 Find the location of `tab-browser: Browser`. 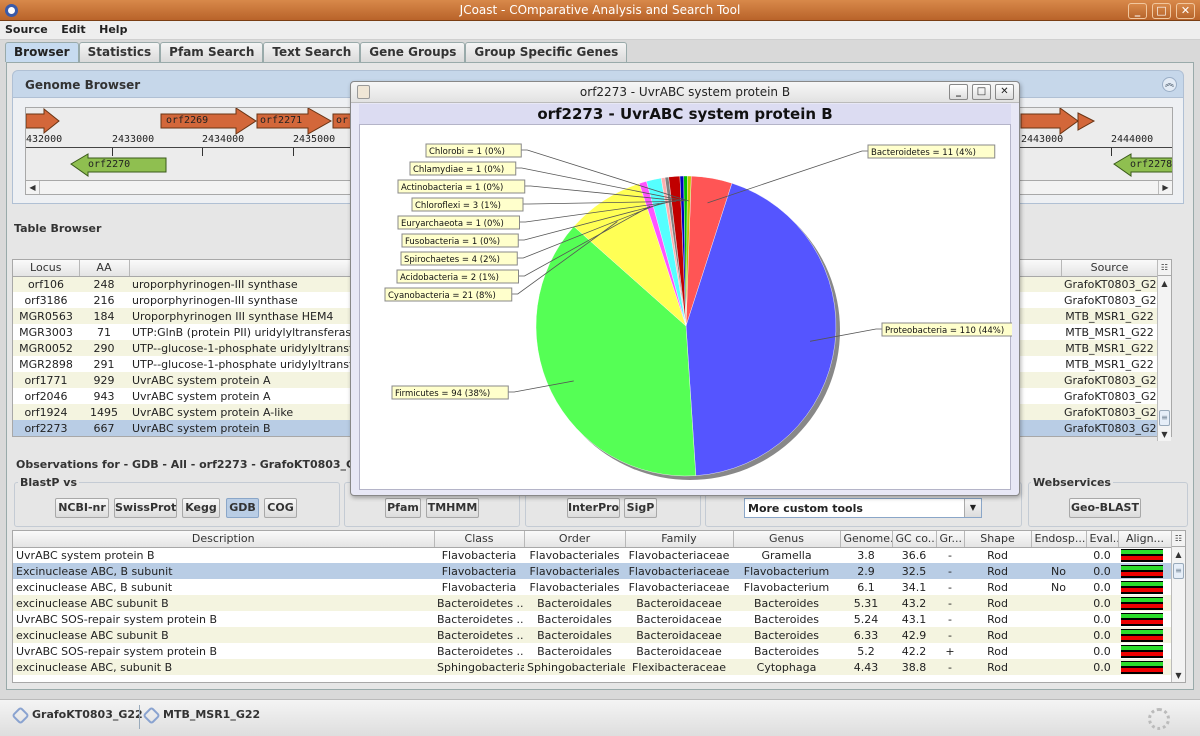

tab-browser: Browser is located at coordinates (42, 52).